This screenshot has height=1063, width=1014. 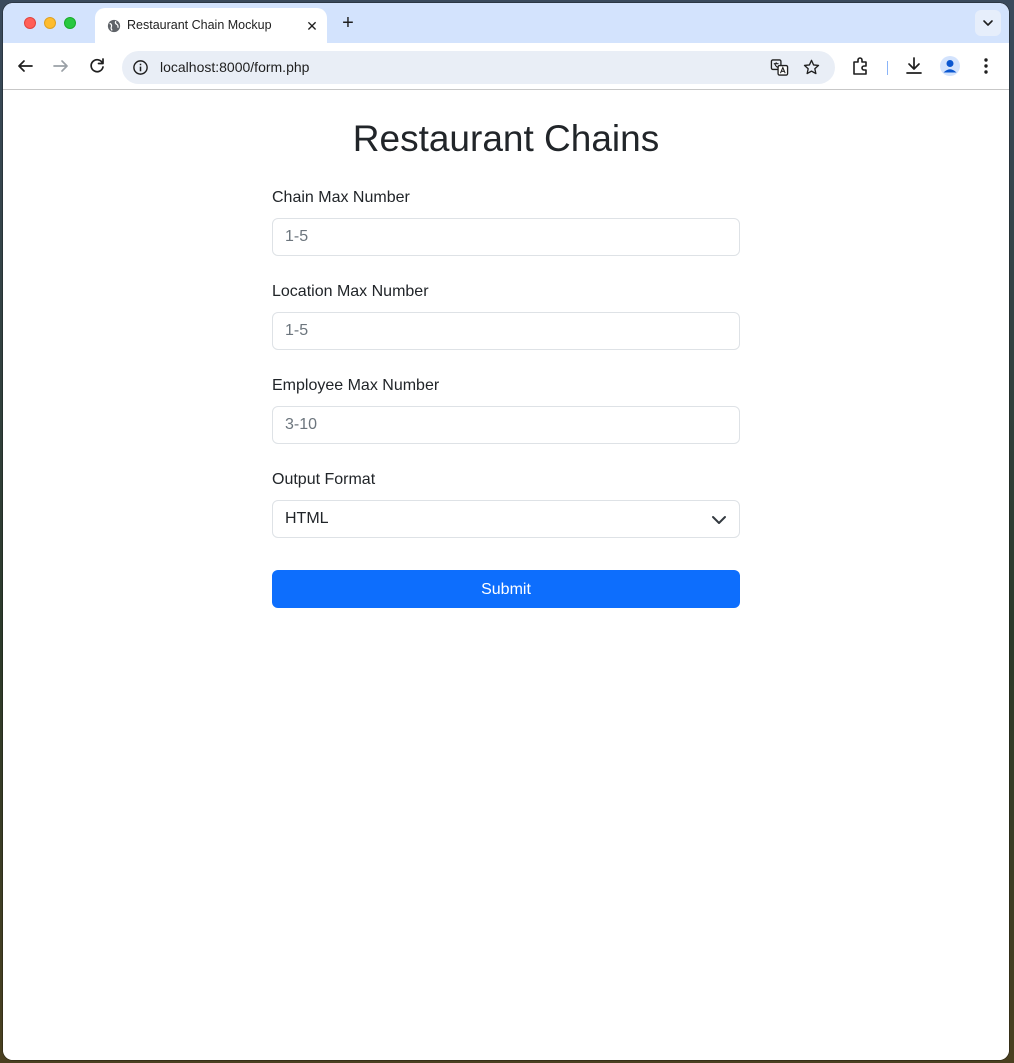 What do you see at coordinates (324, 479) in the screenshot?
I see `output-format-label: Output Format` at bounding box center [324, 479].